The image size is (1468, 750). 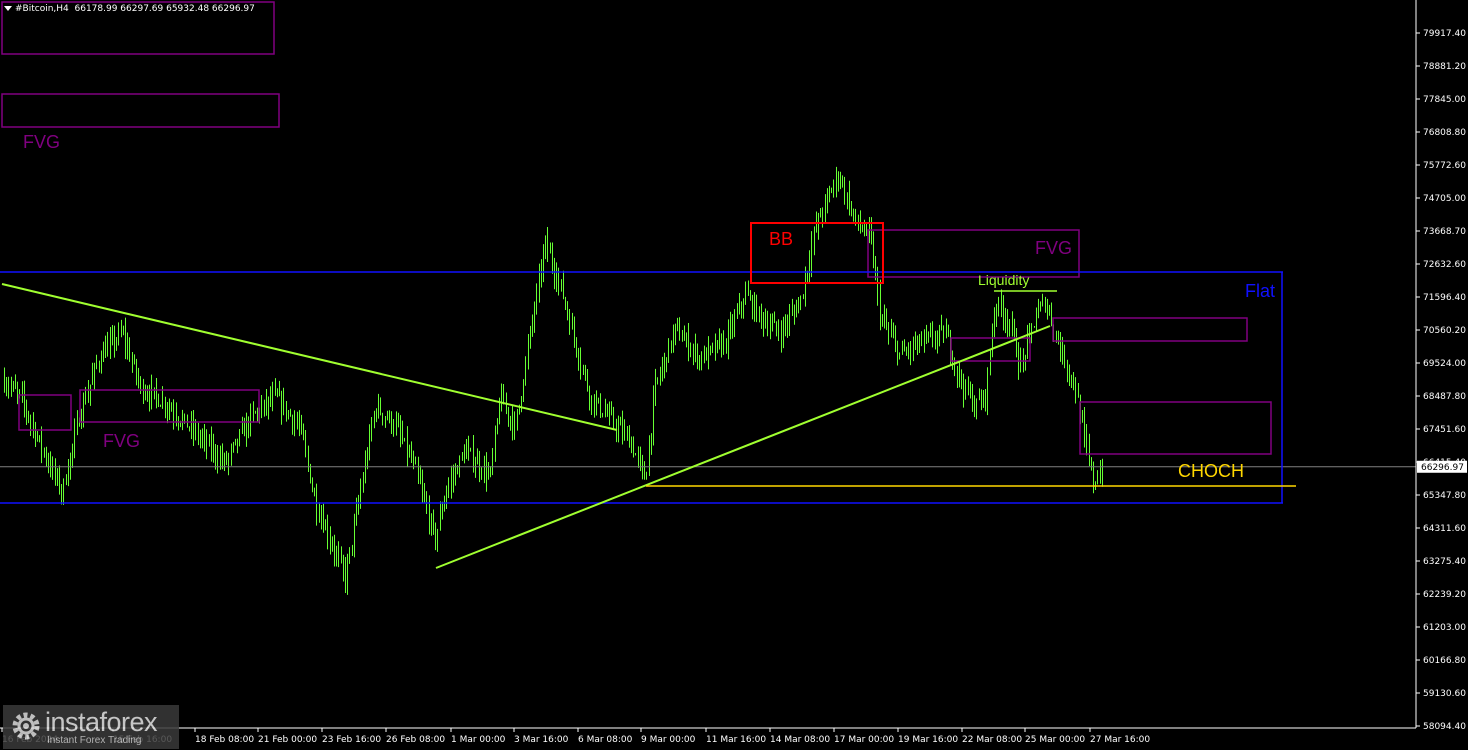 I want to click on price-tick-label: 78881.20, so click(x=1444, y=67).